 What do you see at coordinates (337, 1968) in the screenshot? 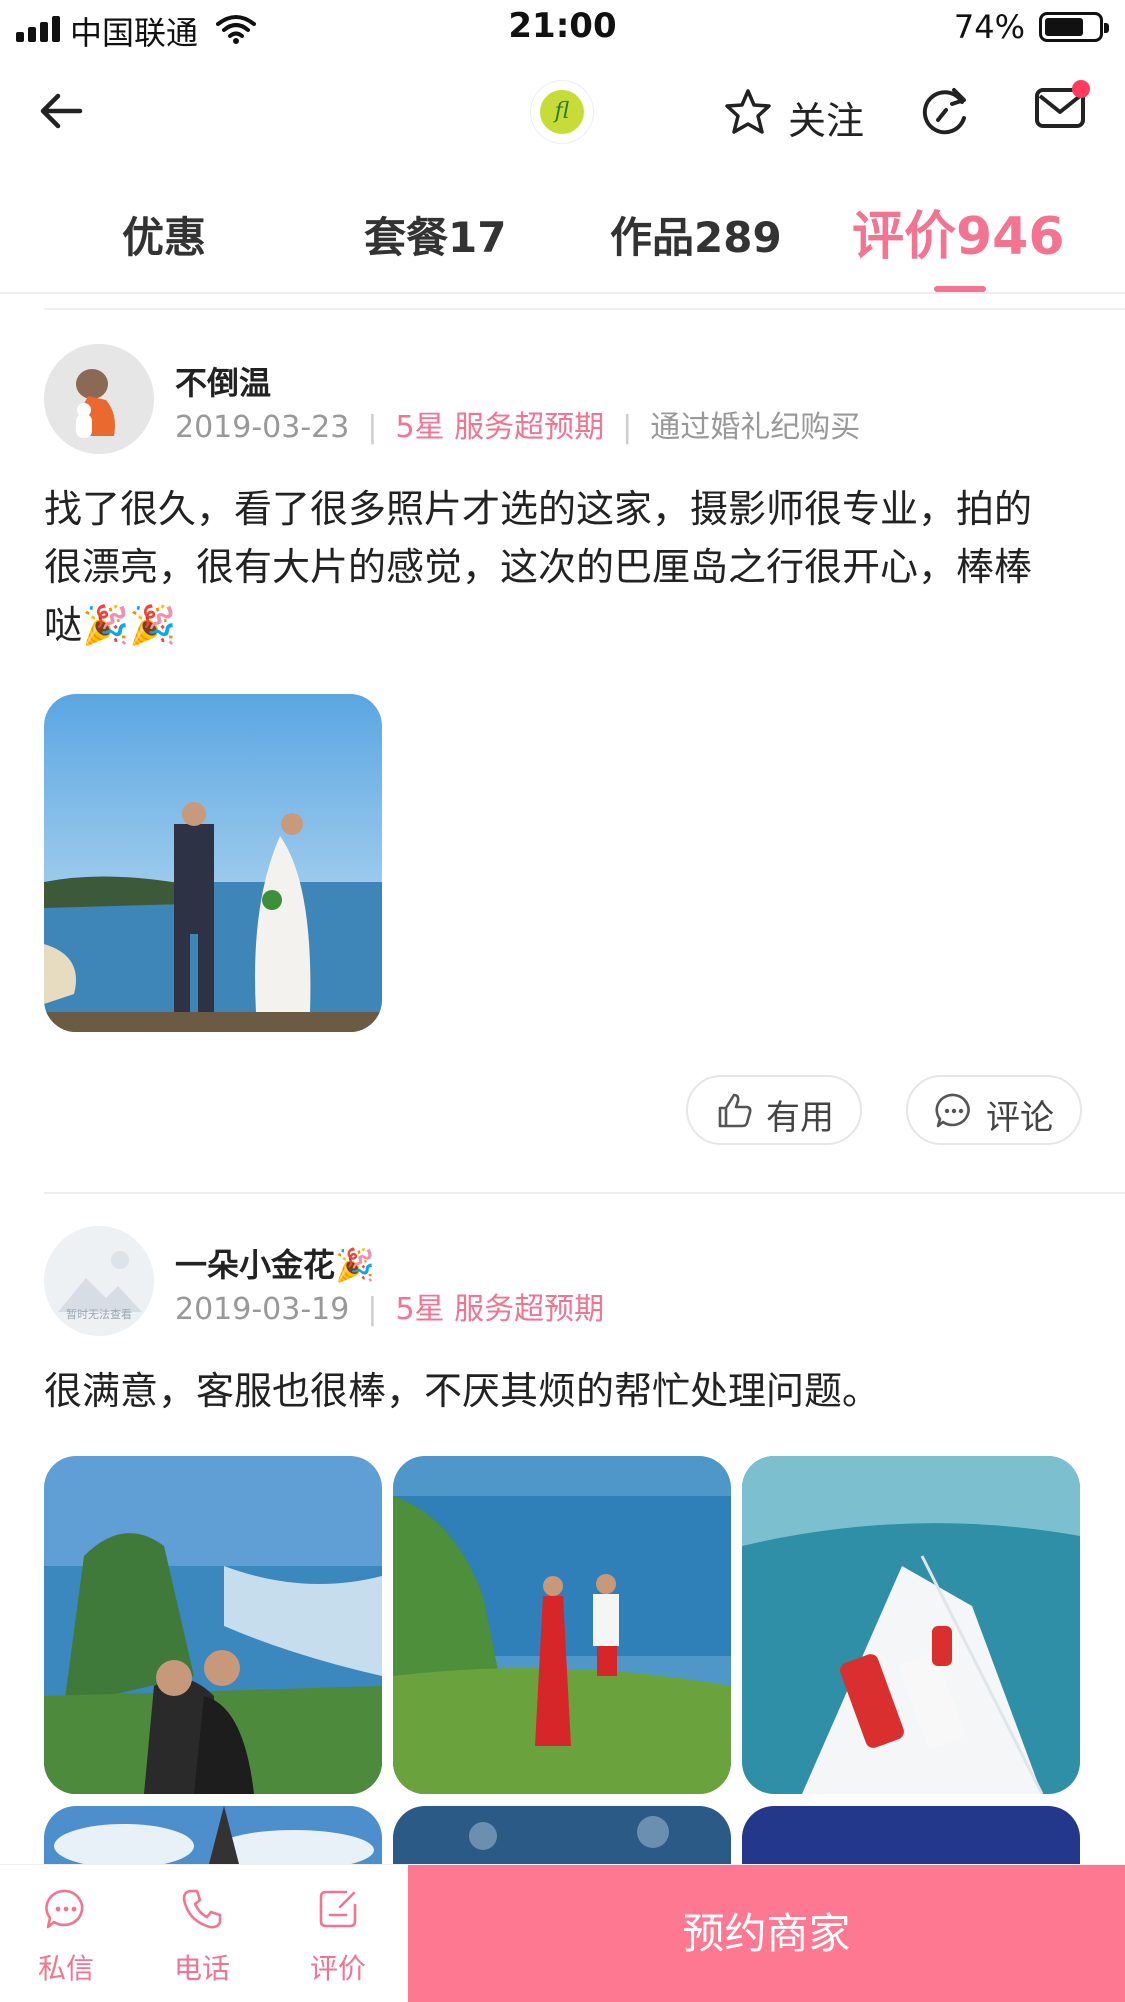
I see `review-tab-label: 评价` at bounding box center [337, 1968].